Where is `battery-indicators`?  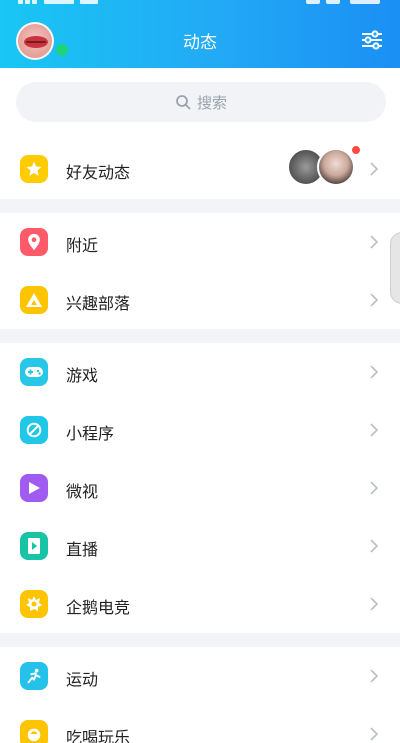 battery-indicators is located at coordinates (346, 2).